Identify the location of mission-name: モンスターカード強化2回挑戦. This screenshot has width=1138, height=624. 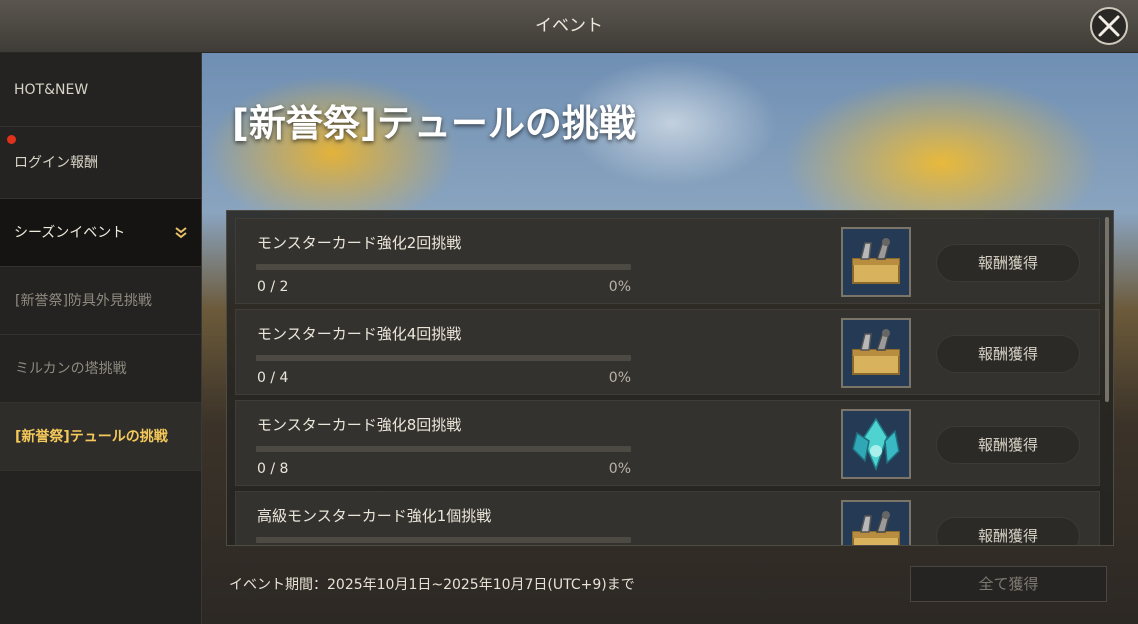
(359, 243).